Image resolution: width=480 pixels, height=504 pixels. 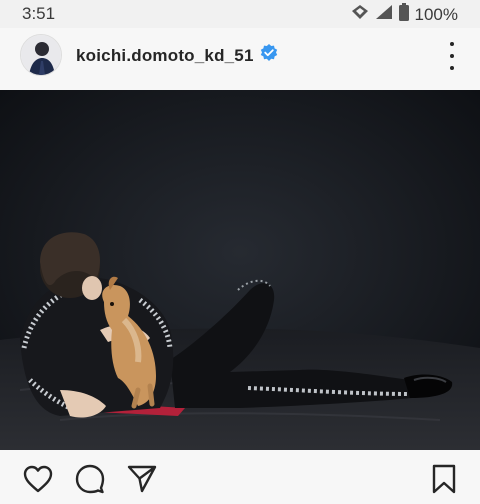 I want to click on action-bar, so click(x=240, y=477).